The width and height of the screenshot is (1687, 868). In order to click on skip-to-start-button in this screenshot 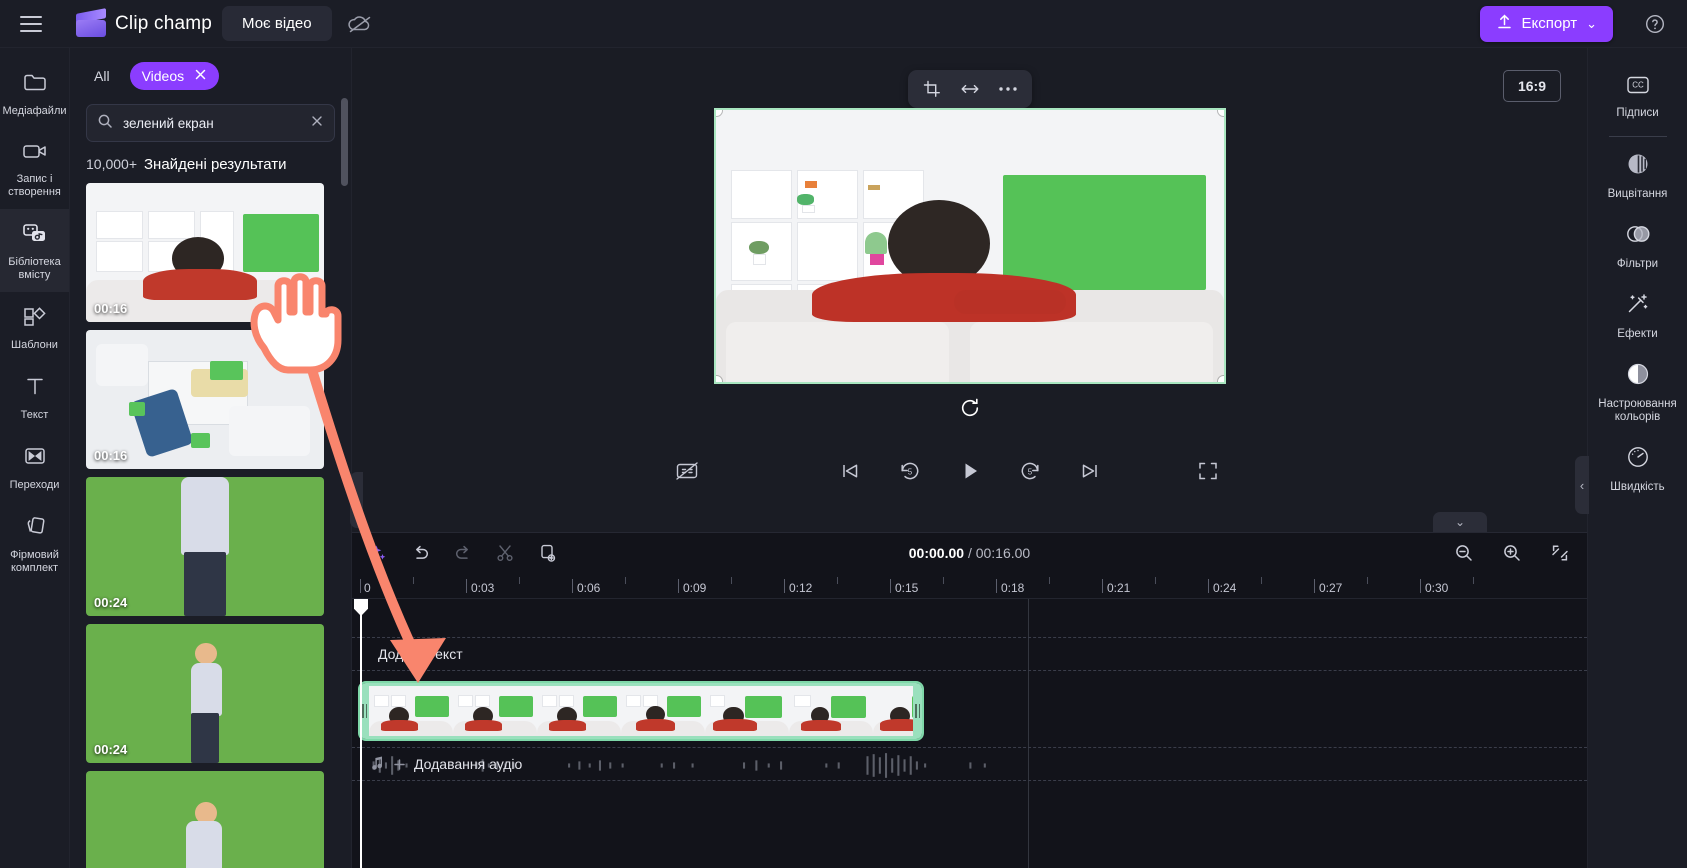, I will do `click(850, 471)`.